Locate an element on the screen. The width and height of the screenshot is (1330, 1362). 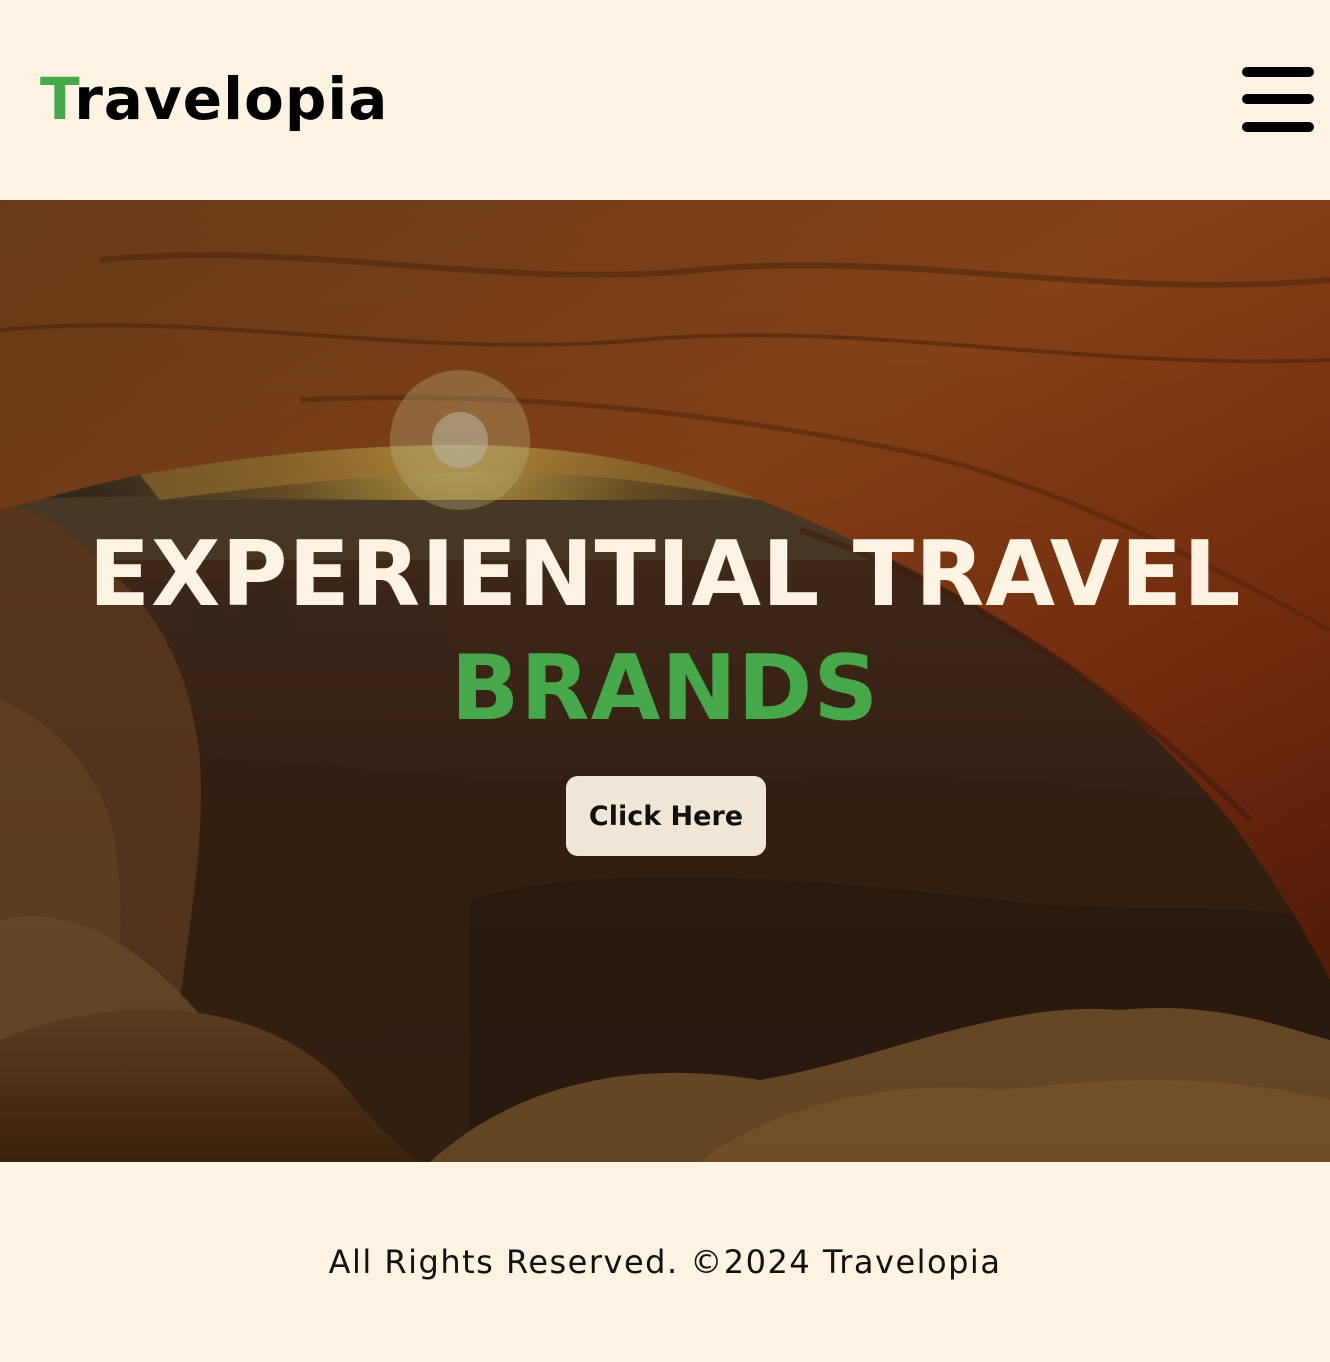
logo-rest: ravelopia is located at coordinates (231, 99).